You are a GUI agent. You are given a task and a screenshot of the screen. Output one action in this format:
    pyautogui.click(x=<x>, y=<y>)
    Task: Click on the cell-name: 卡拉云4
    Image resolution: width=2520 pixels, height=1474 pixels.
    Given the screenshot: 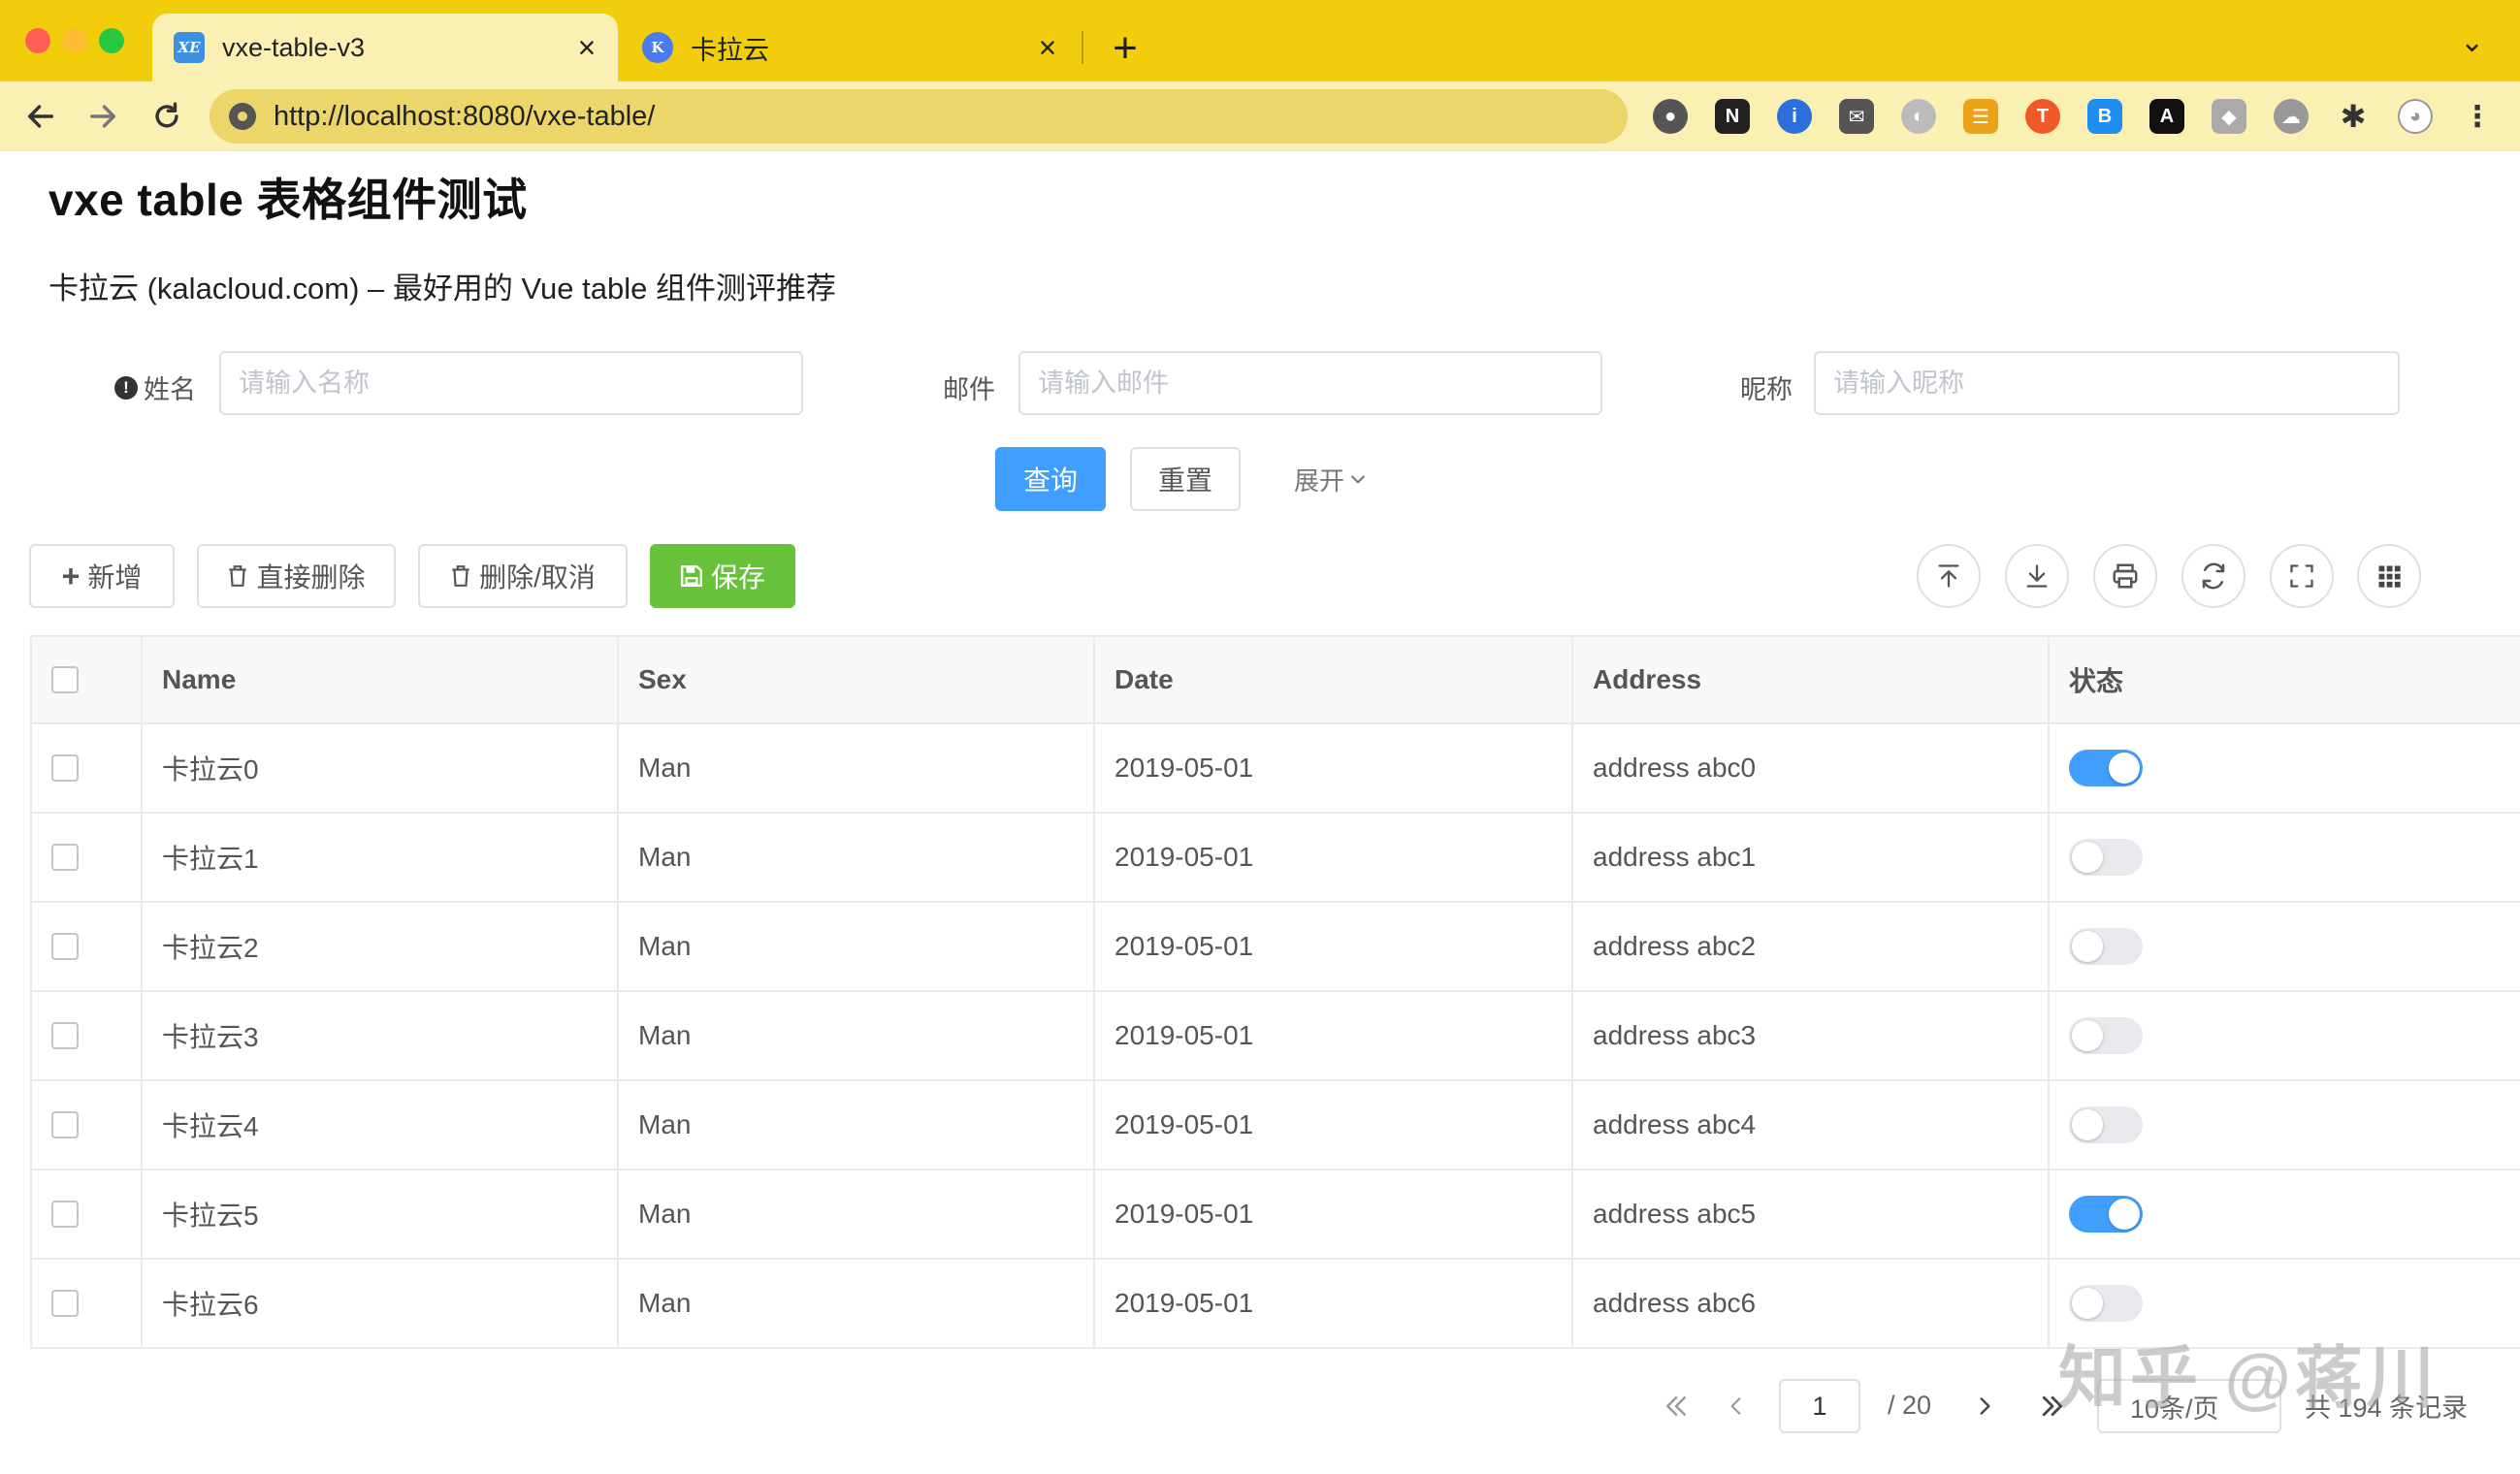 What is the action you would take?
    pyautogui.click(x=381, y=1125)
    